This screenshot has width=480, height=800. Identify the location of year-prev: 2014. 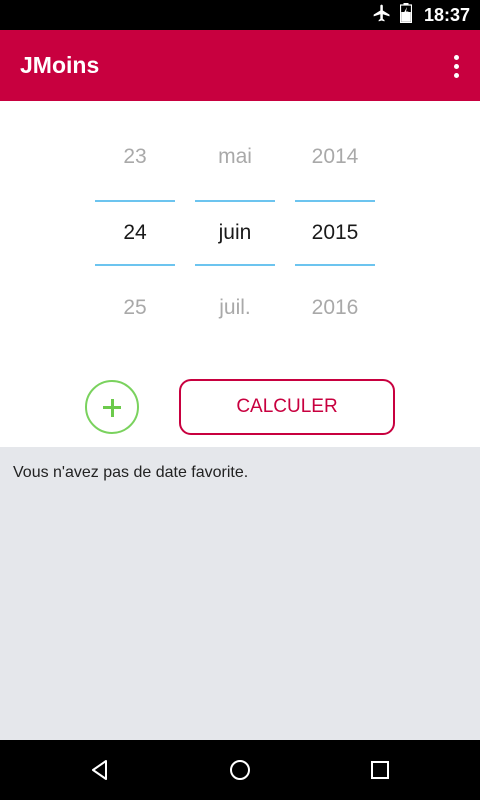
(335, 157).